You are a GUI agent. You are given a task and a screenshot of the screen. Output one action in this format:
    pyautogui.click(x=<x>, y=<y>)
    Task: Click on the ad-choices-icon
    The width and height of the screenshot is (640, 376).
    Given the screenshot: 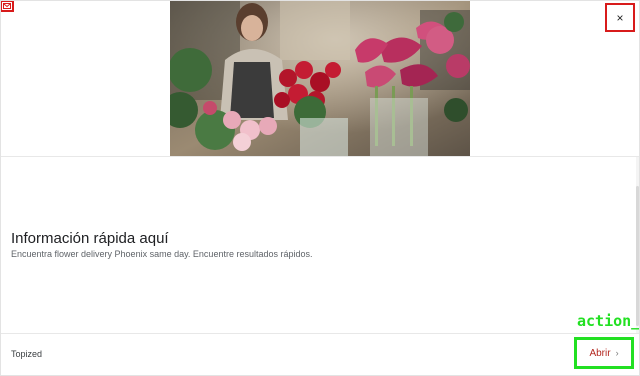 What is the action you would take?
    pyautogui.click(x=7, y=6)
    